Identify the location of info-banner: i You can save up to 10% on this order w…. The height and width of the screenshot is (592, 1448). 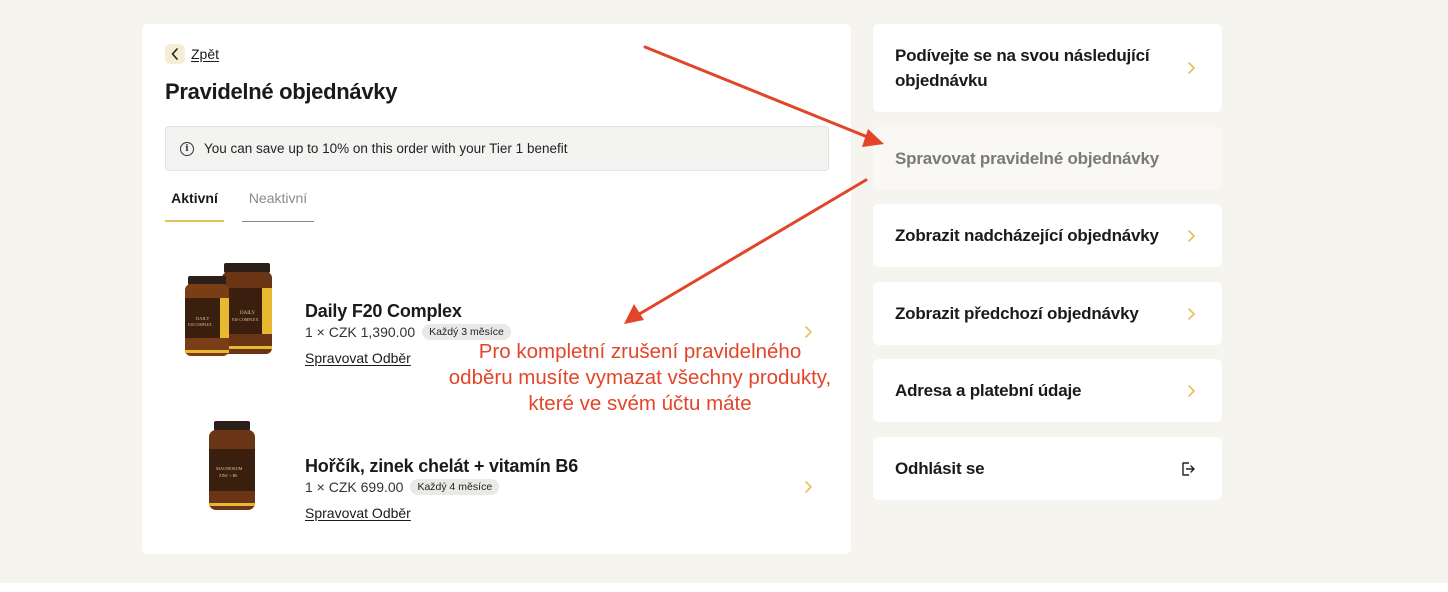
(497, 148).